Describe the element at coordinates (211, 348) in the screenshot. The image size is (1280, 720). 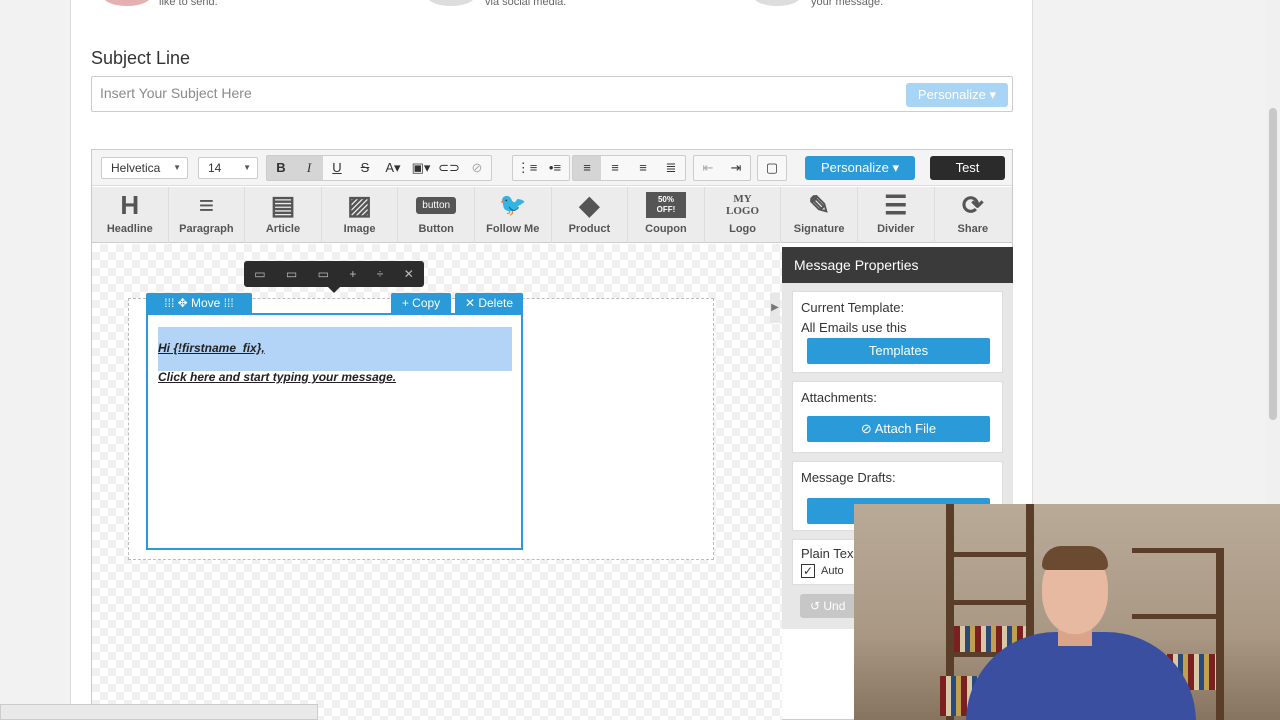
I see `greeting-text: Hi {!firstname_fix},` at that location.